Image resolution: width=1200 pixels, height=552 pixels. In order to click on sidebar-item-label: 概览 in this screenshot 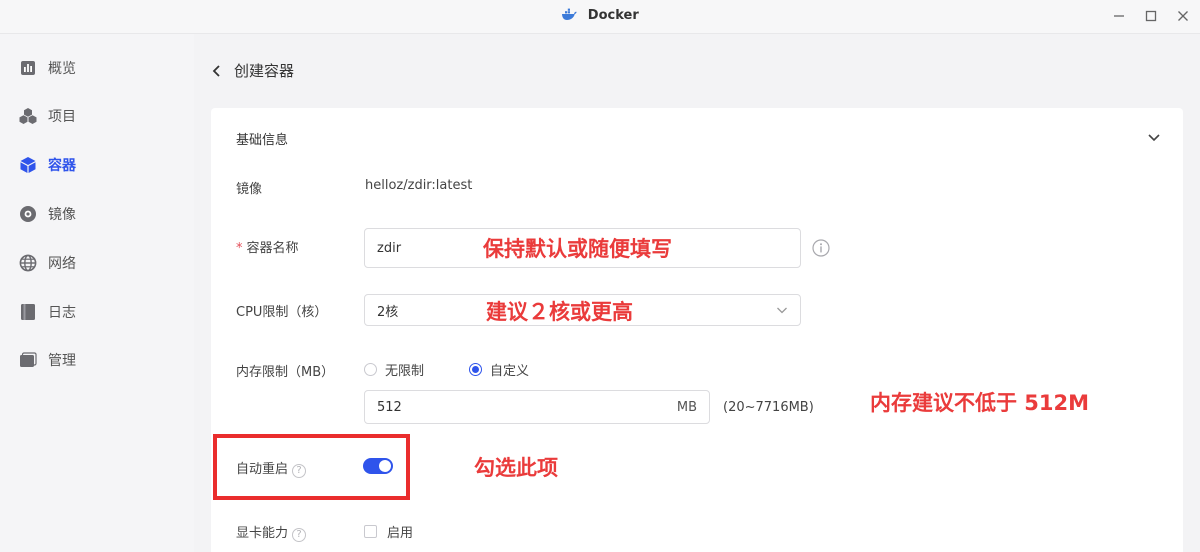, I will do `click(62, 69)`.